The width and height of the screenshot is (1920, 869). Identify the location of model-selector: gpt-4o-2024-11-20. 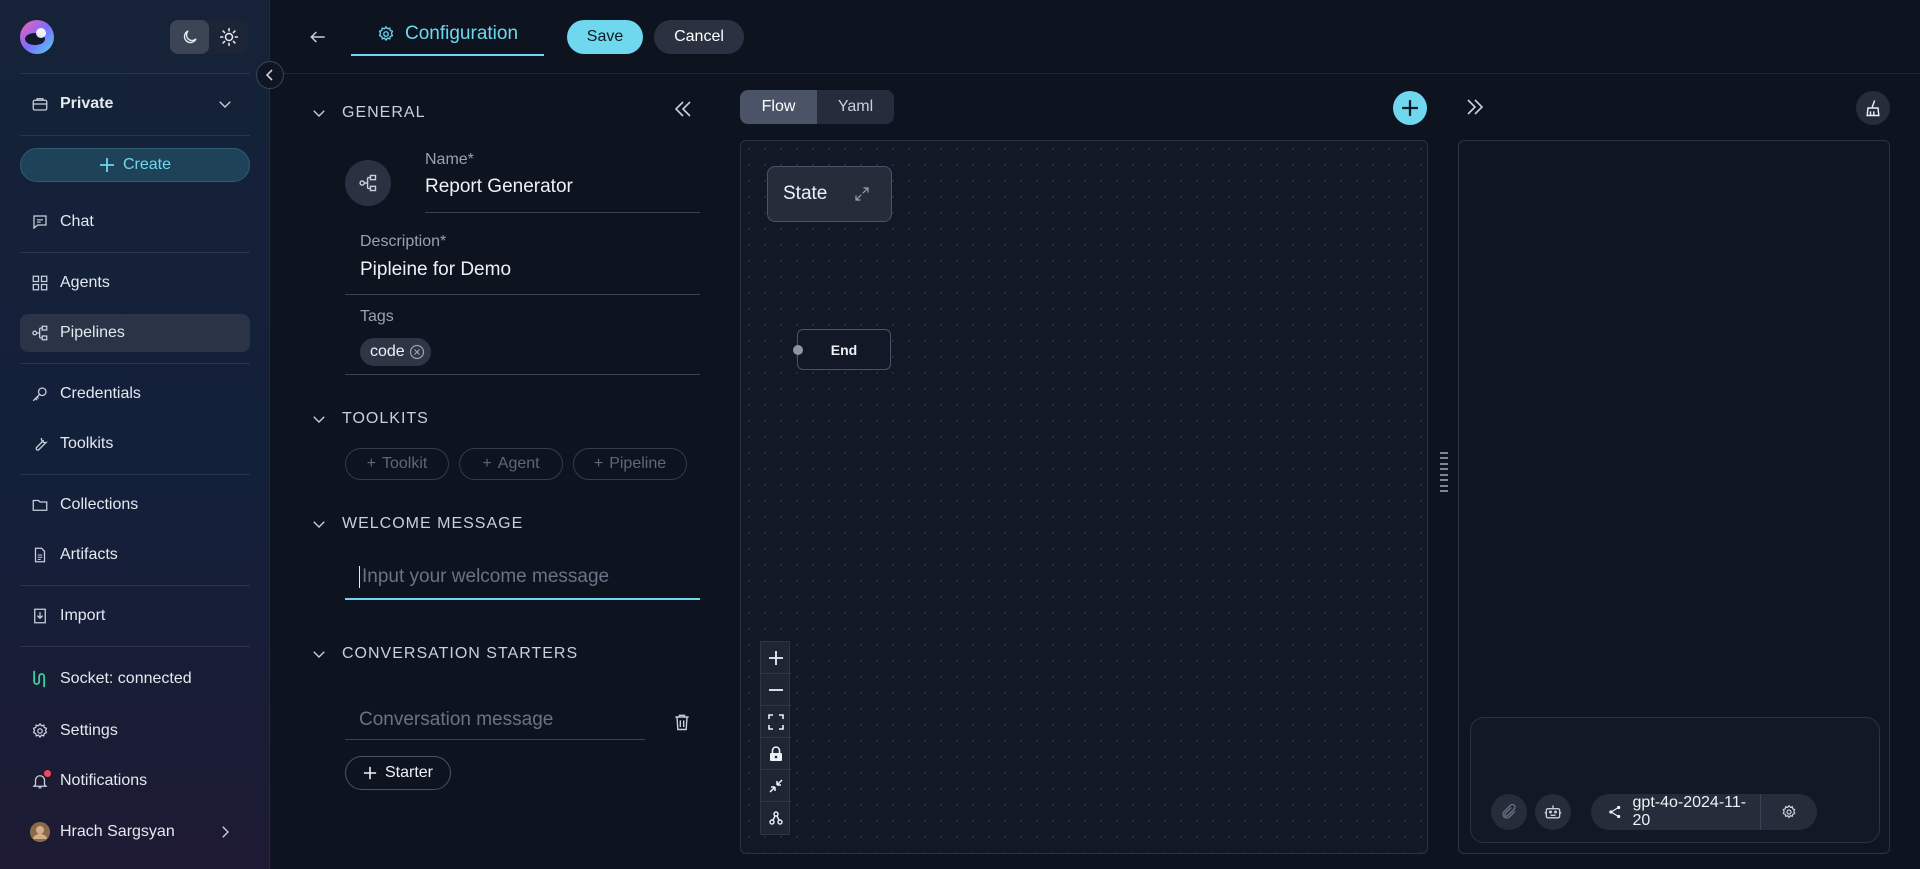
(1704, 812).